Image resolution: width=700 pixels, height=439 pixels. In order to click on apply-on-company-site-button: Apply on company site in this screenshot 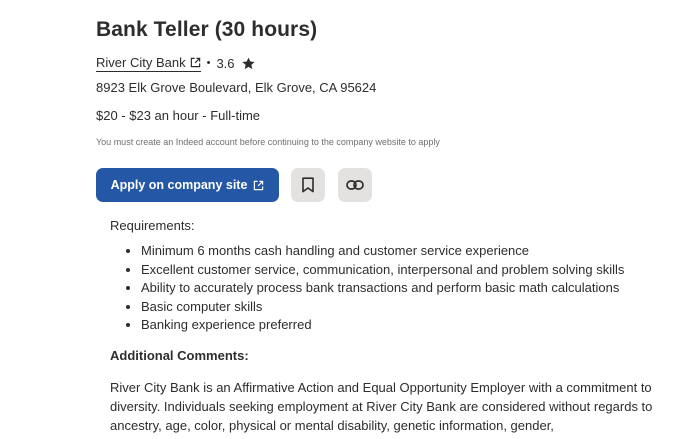, I will do `click(187, 185)`.